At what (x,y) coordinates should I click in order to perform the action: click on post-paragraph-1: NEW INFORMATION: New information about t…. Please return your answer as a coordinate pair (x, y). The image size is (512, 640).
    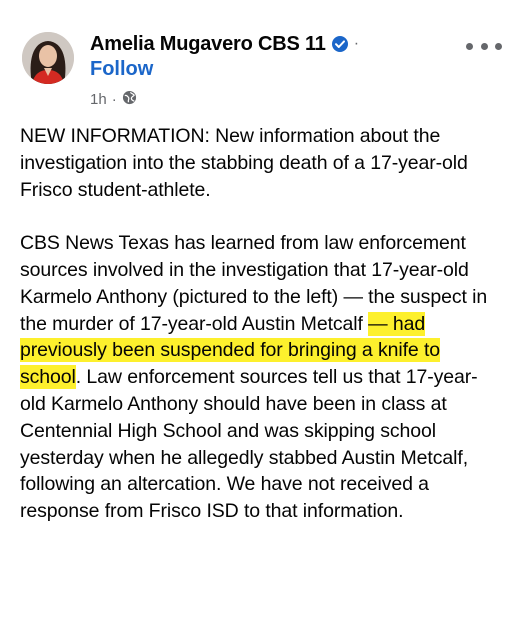
    Looking at the image, I should click on (244, 163).